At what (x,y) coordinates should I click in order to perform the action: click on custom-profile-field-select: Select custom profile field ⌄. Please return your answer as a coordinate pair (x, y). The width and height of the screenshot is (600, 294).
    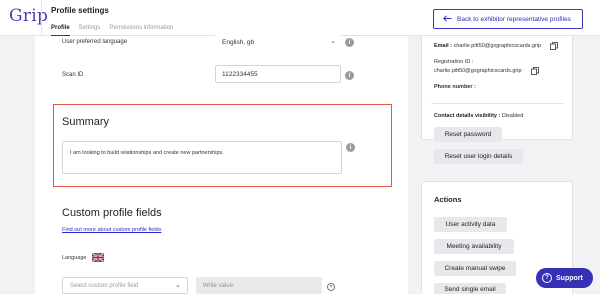
    Looking at the image, I should click on (125, 285).